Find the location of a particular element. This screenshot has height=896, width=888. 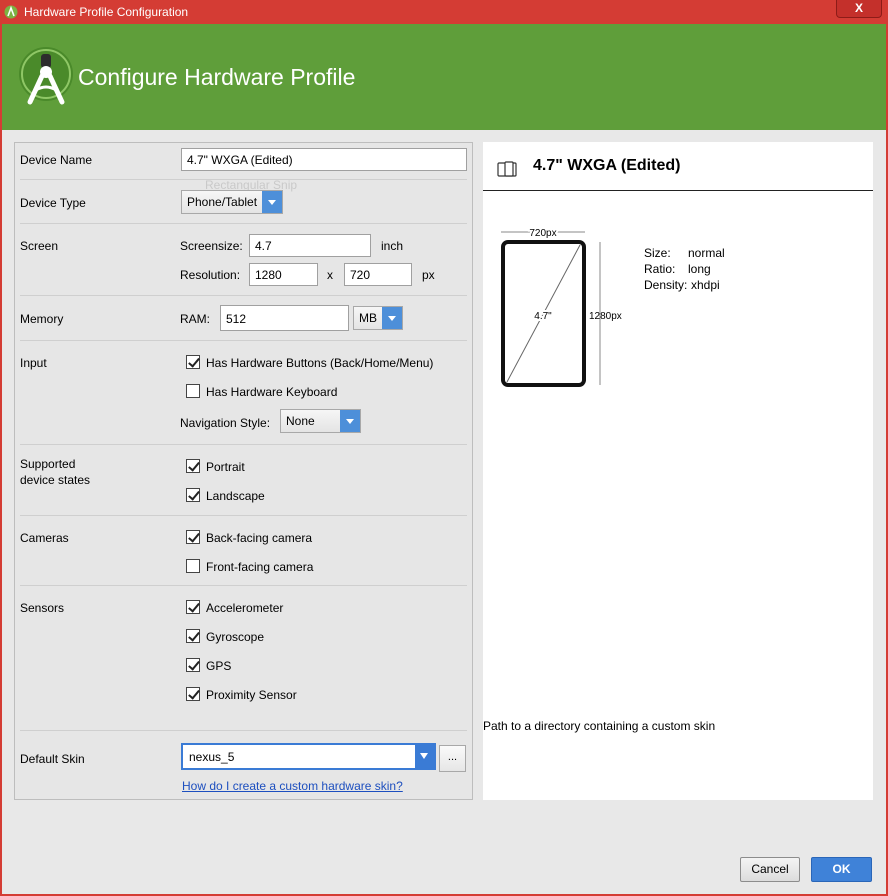

custom-skin-help-link: How do I create a custom hardware skin? is located at coordinates (292, 786).